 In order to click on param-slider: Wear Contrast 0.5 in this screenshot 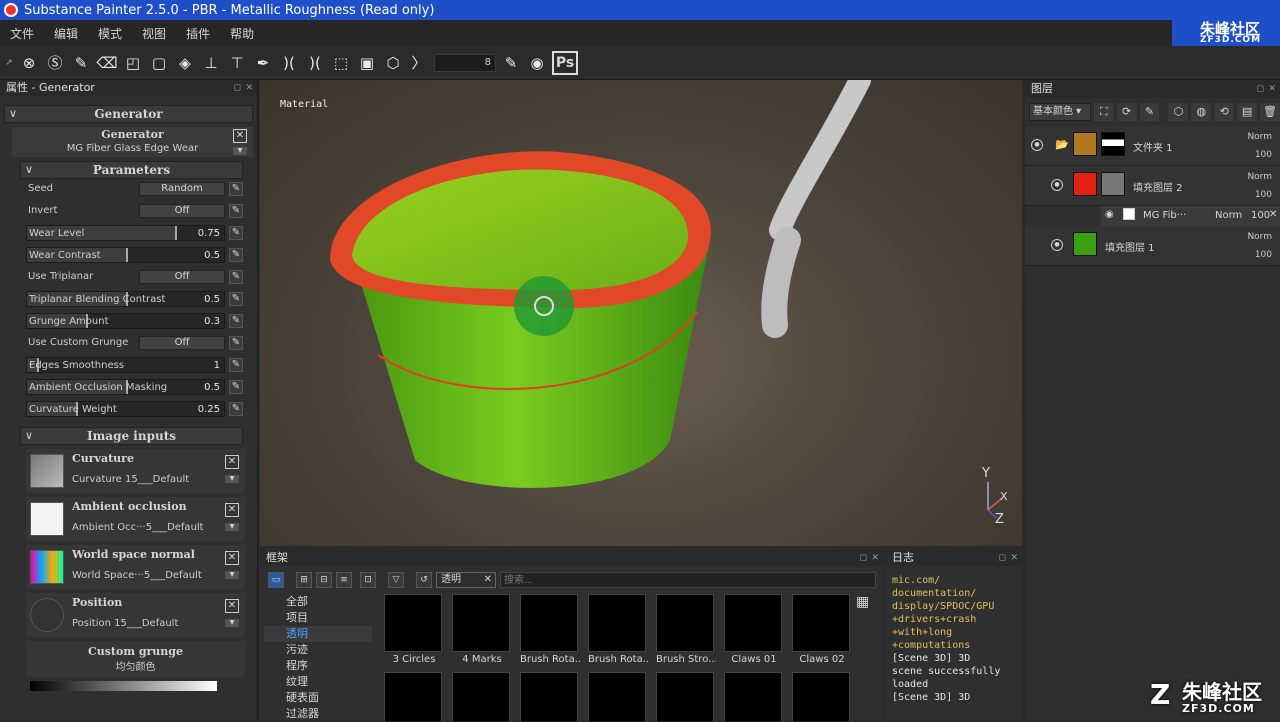, I will do `click(125, 255)`.